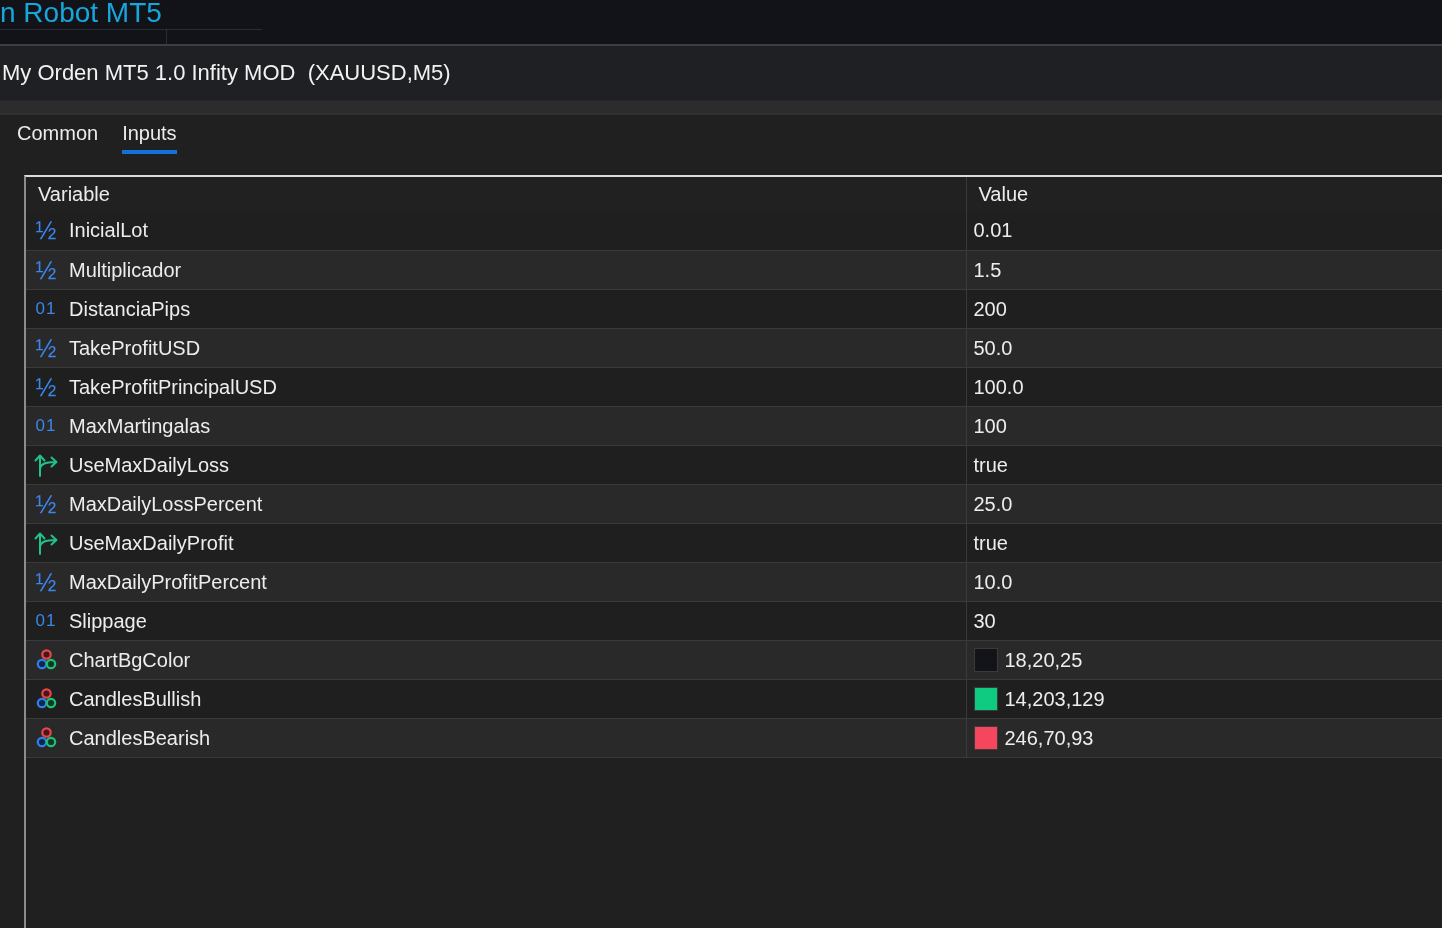  What do you see at coordinates (990, 308) in the screenshot?
I see `parameter-value: 200` at bounding box center [990, 308].